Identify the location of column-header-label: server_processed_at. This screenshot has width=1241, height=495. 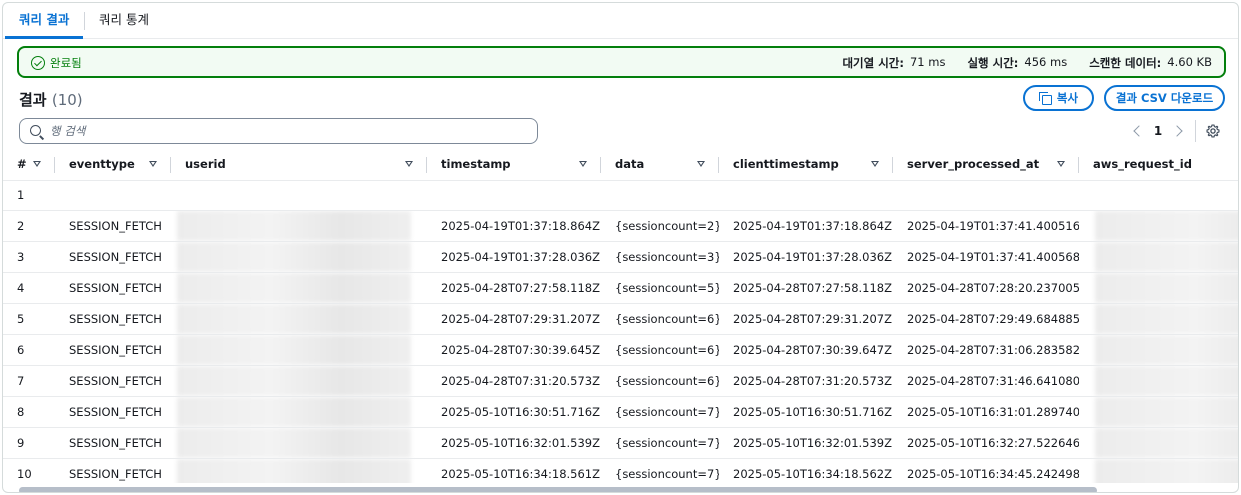
(973, 164).